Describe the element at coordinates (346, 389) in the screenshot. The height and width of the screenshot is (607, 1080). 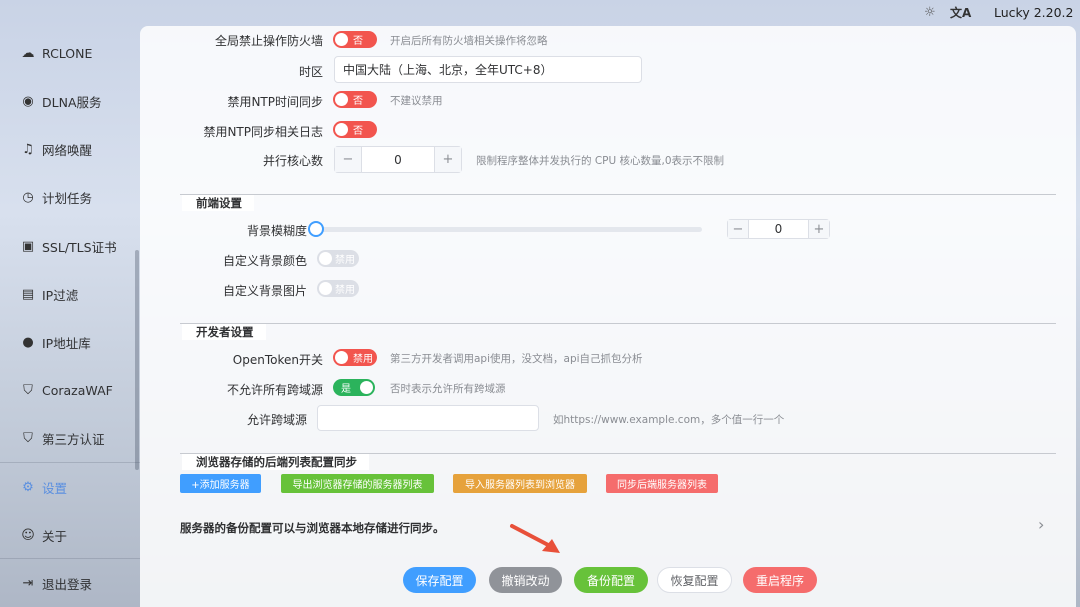
I see `switch-text: 是` at that location.